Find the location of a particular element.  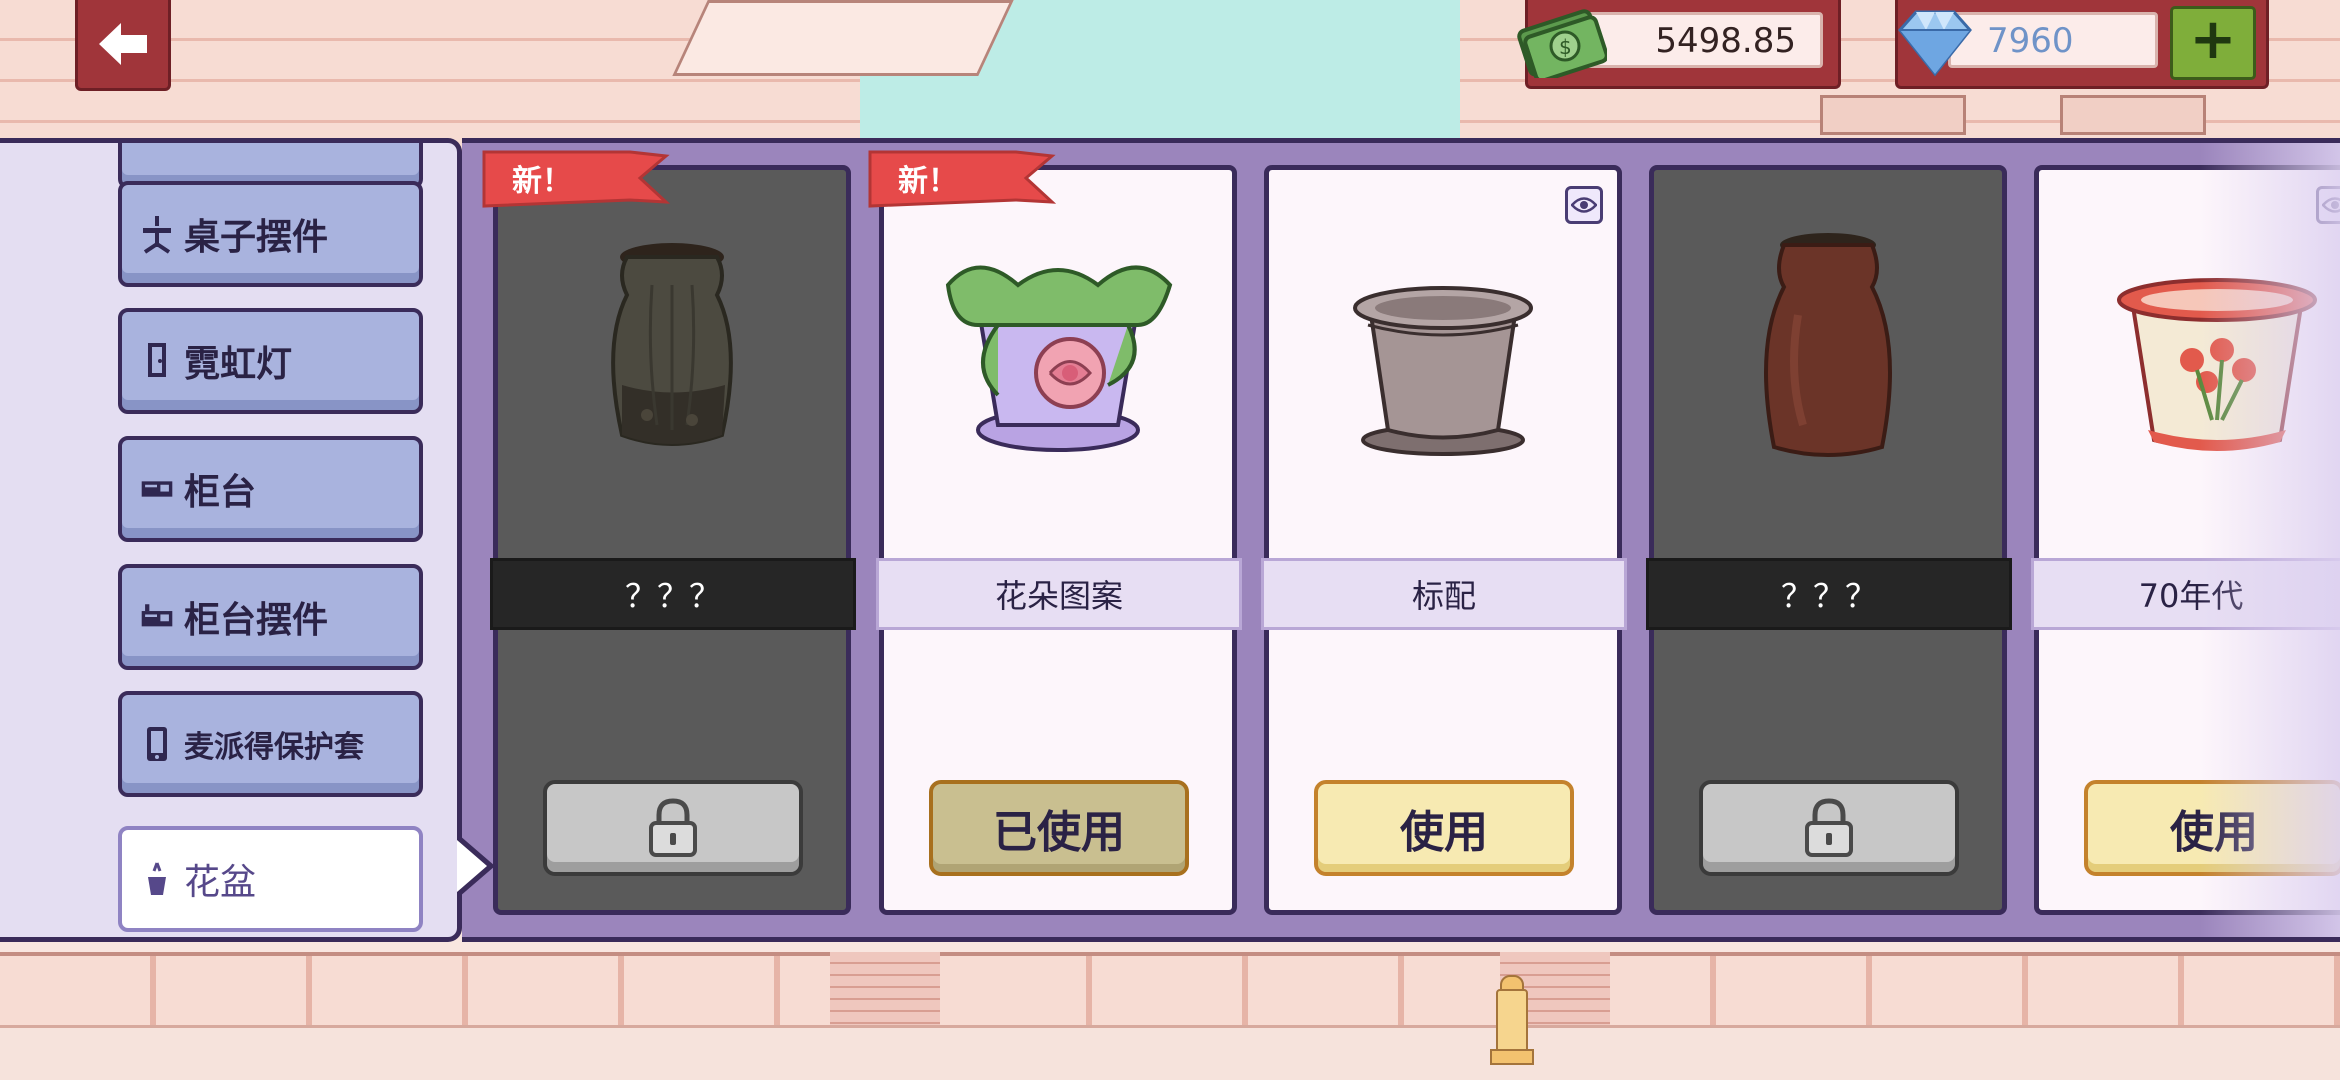

item-card-locked-1: ？？？ is located at coordinates (673, 540).